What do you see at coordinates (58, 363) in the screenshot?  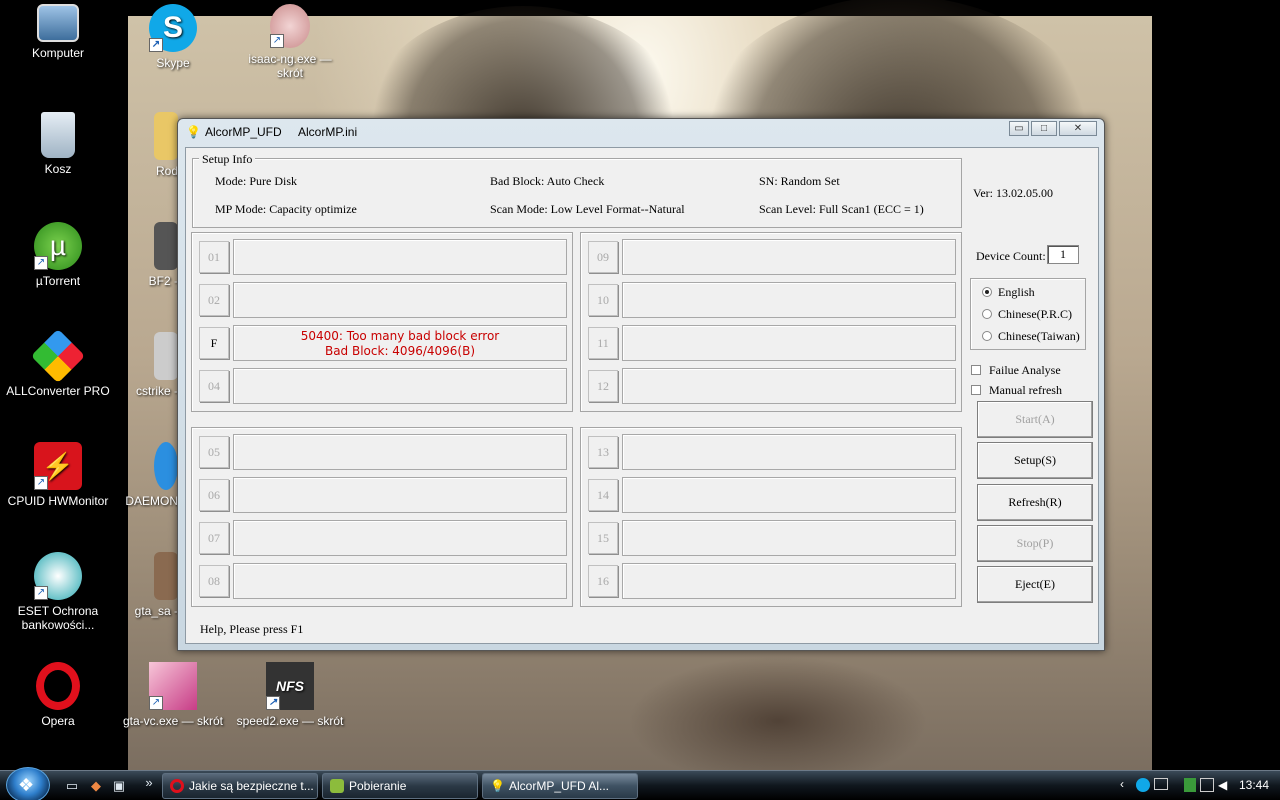 I see `desktop-icon-allconverter: ALLConverter PRO` at bounding box center [58, 363].